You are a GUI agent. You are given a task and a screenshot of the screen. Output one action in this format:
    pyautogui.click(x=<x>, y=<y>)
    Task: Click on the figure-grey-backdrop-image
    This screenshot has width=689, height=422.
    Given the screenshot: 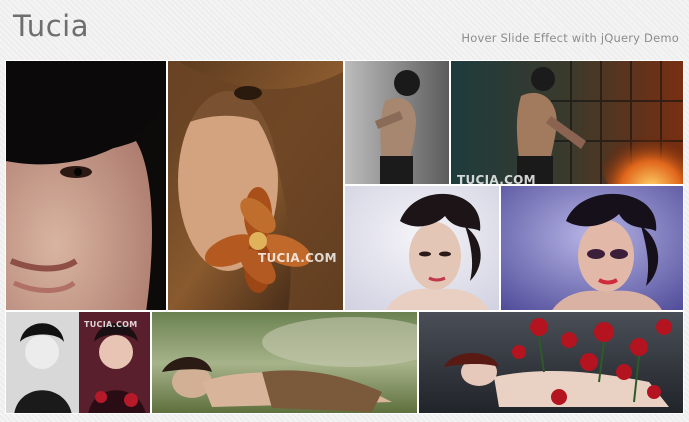 What is the action you would take?
    pyautogui.click(x=397, y=122)
    